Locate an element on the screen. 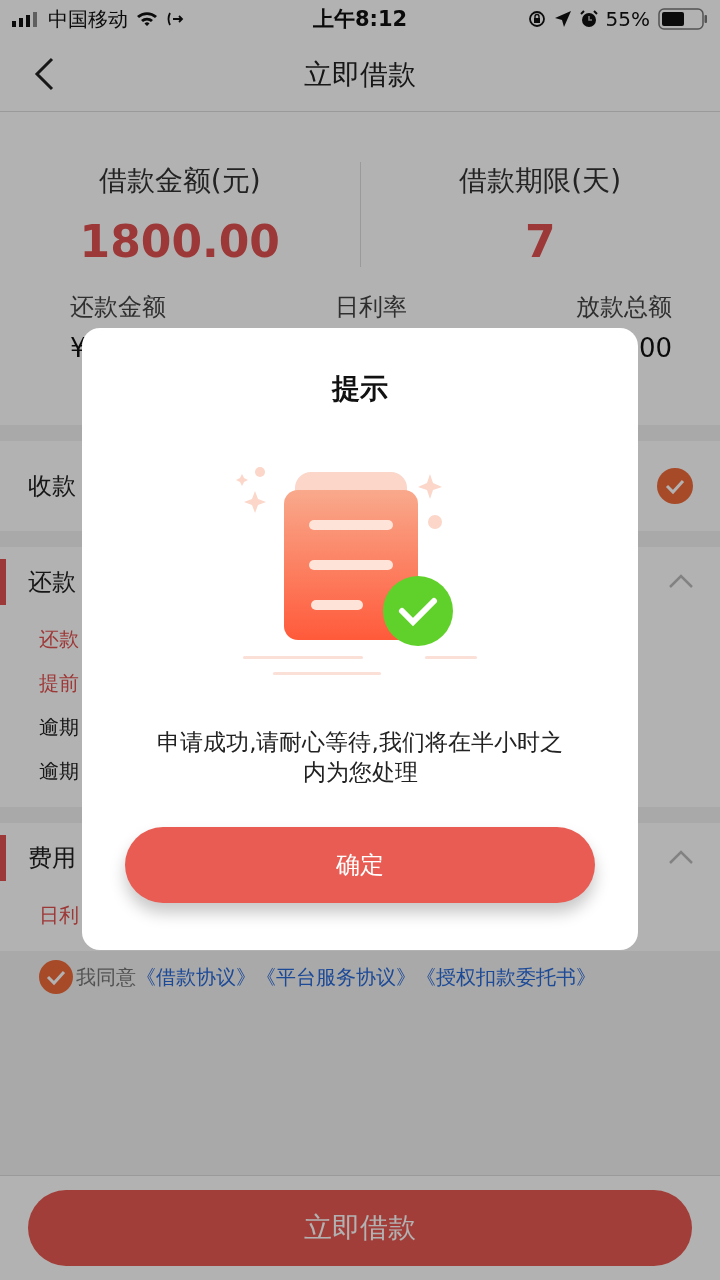  battery-icon is located at coordinates (683, 19).